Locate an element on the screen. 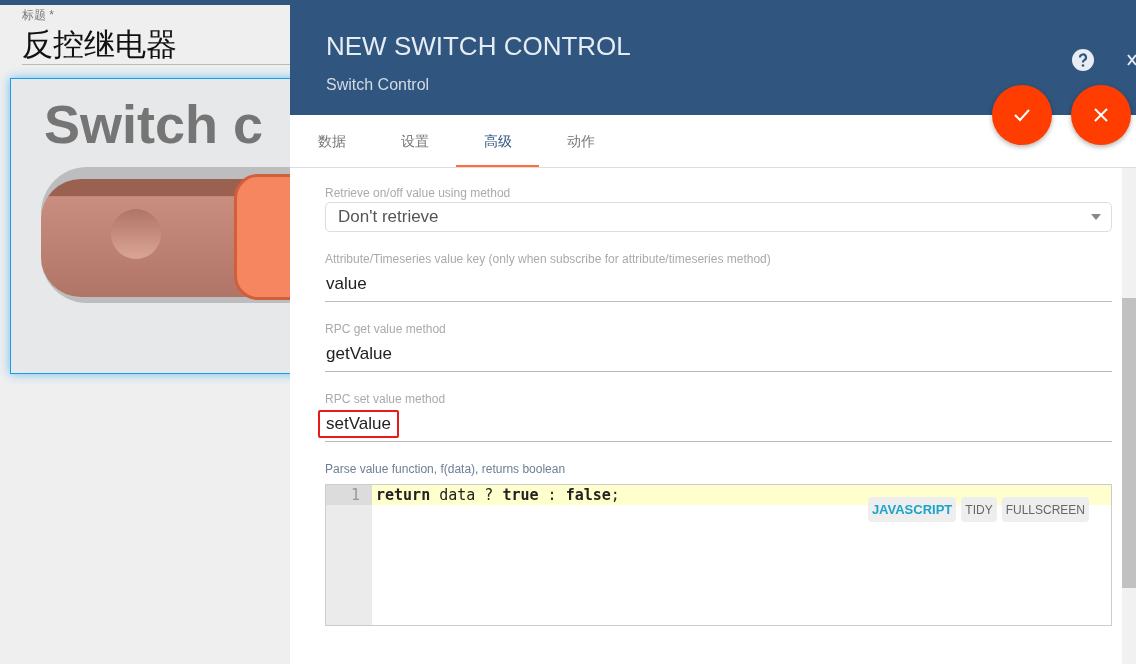  cancel-button is located at coordinates (1101, 115).